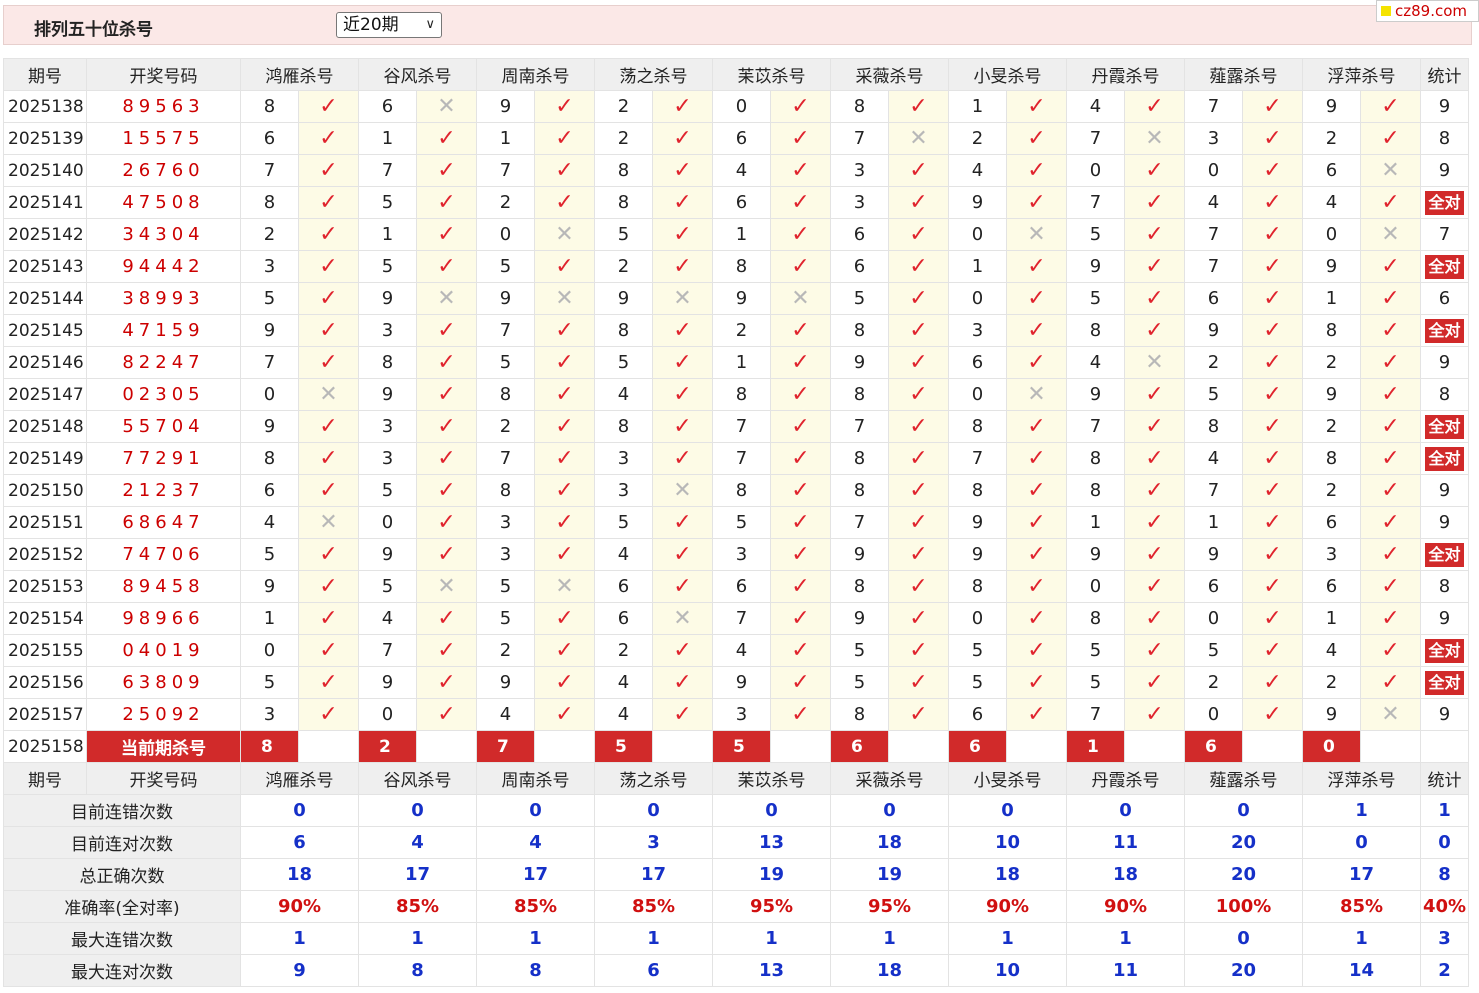 This screenshot has width=1479, height=993. Describe the element at coordinates (1444, 458) in the screenshot. I see `all-correct-badge: 全对` at that location.